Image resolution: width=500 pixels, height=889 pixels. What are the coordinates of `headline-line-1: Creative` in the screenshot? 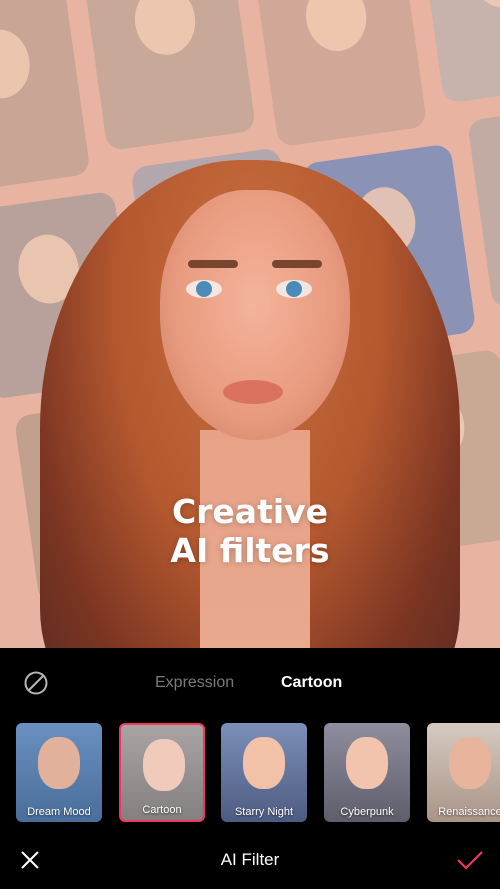 It's located at (250, 511).